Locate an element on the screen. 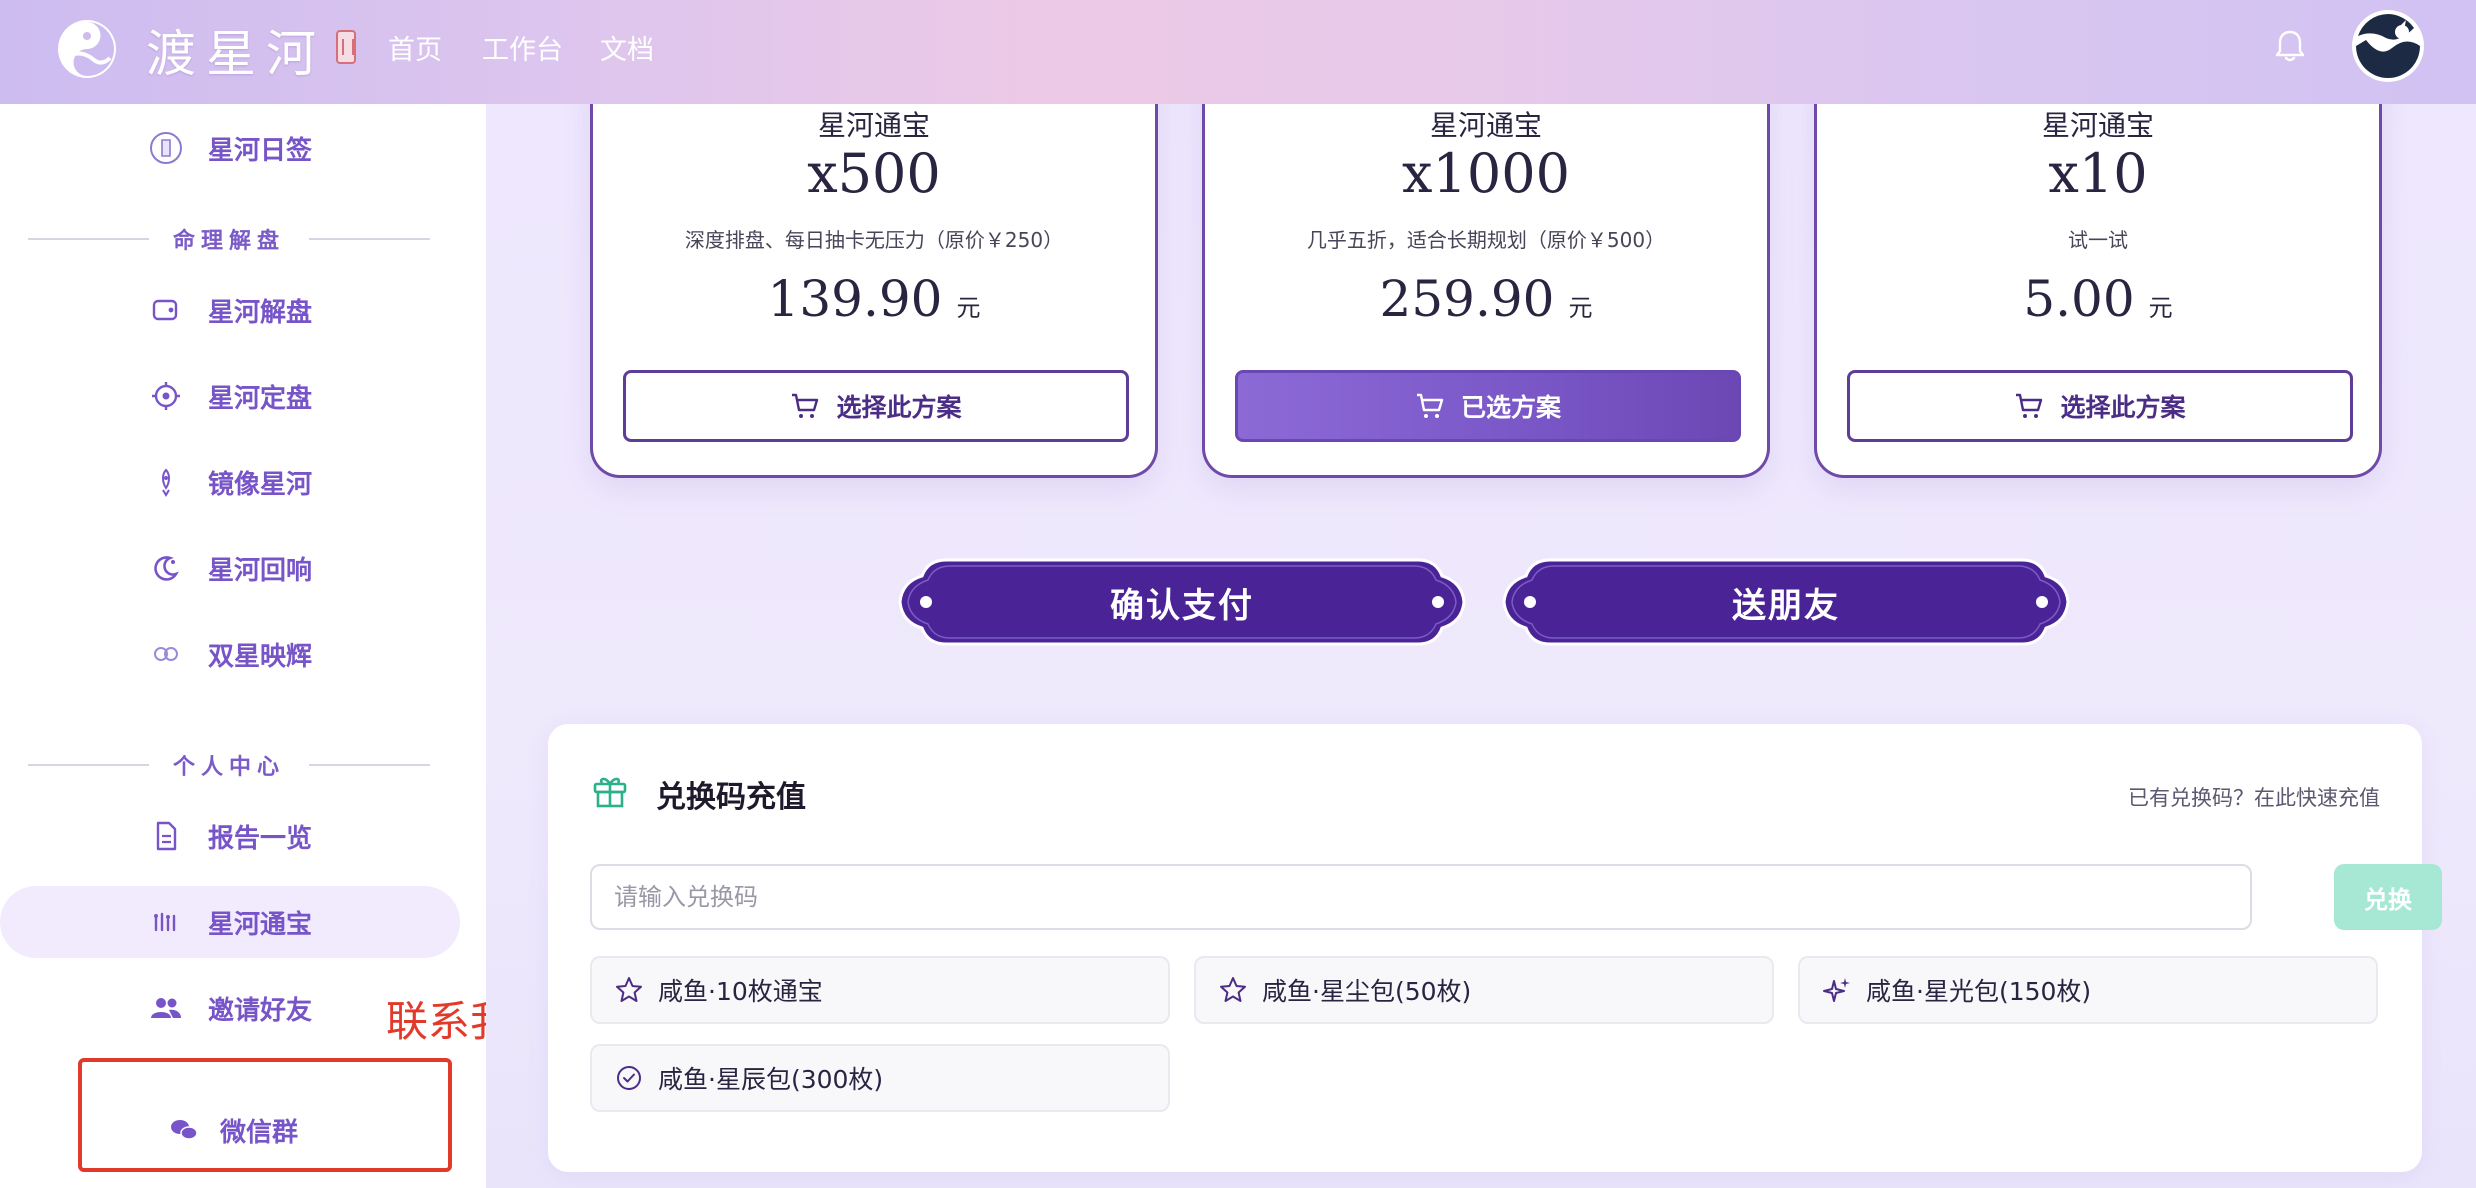 Image resolution: width=2476 pixels, height=1188 pixels. section-title-personal: 个人中心 is located at coordinates (229, 765).